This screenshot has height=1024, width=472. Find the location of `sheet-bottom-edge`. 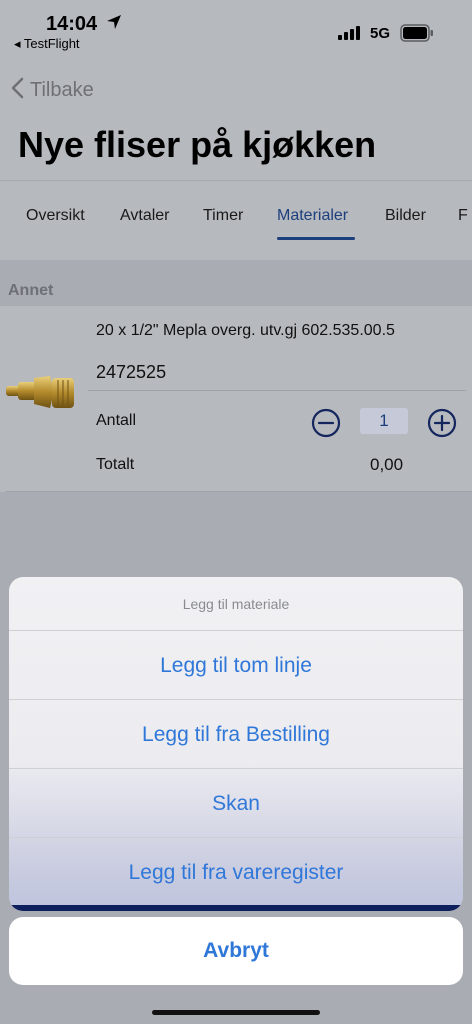

sheet-bottom-edge is located at coordinates (236, 908).